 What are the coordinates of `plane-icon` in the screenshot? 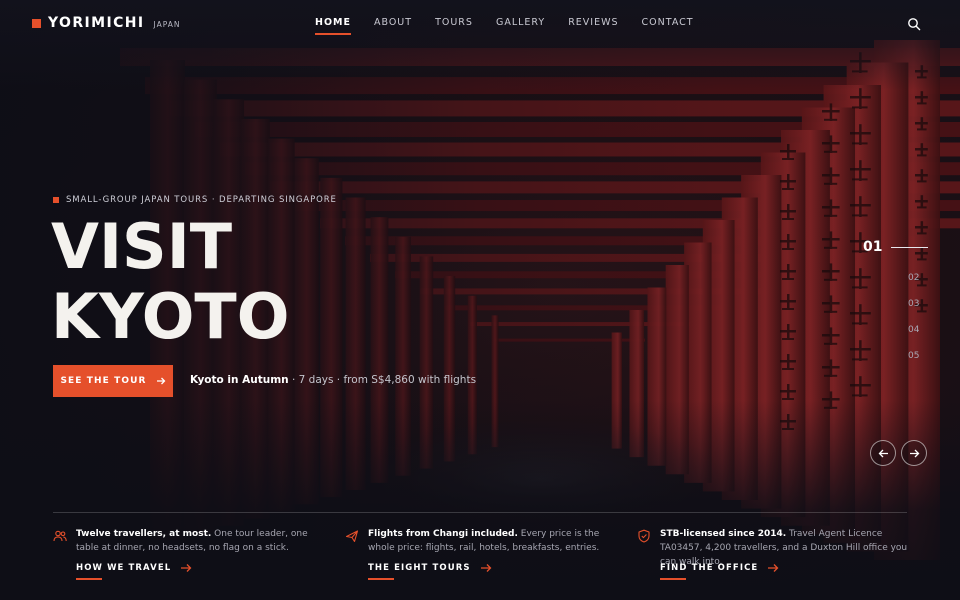 It's located at (352, 536).